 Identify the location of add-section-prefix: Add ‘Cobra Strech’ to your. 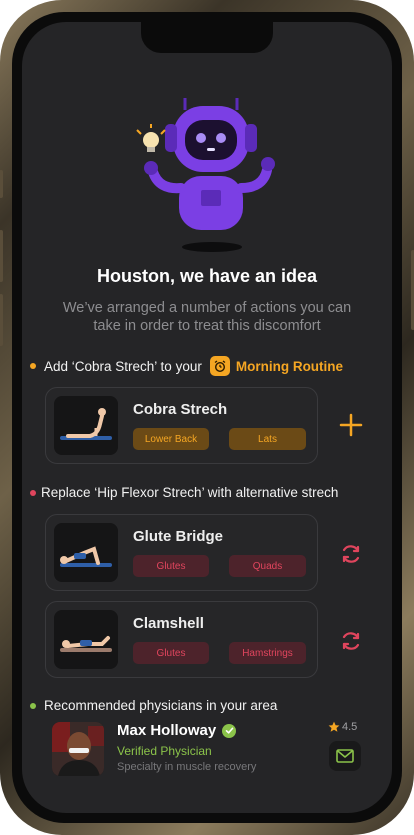
(123, 366).